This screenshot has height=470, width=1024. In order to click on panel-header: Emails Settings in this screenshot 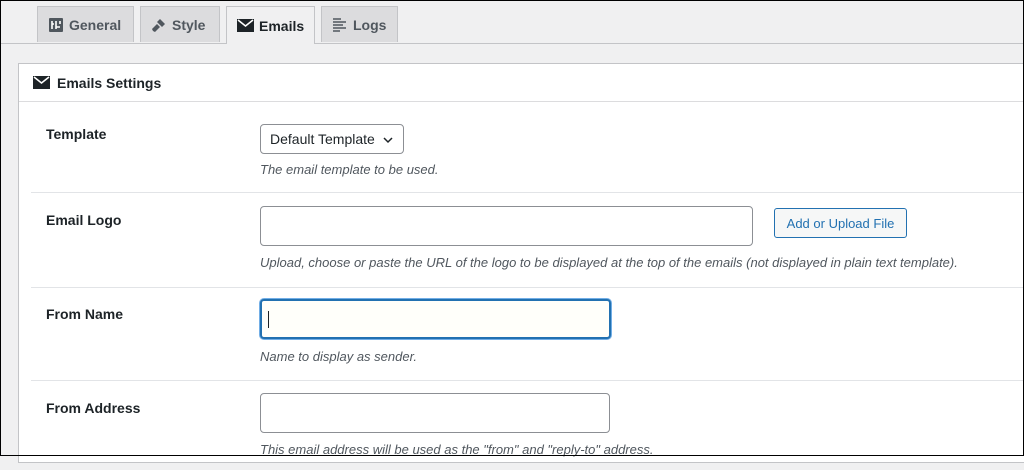, I will do `click(521, 83)`.